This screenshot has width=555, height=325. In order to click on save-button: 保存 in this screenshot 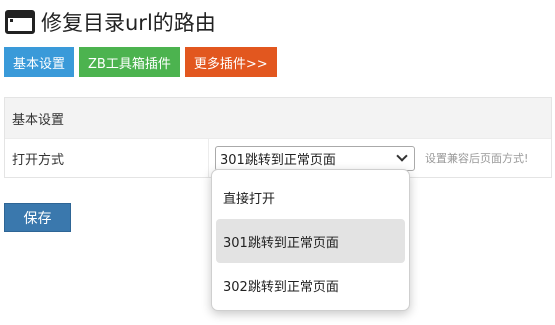, I will do `click(37, 217)`.